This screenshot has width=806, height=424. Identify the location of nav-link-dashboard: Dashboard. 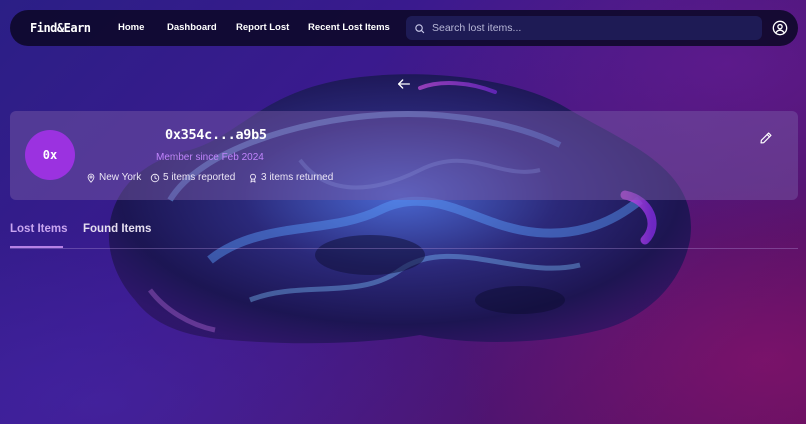
(192, 28).